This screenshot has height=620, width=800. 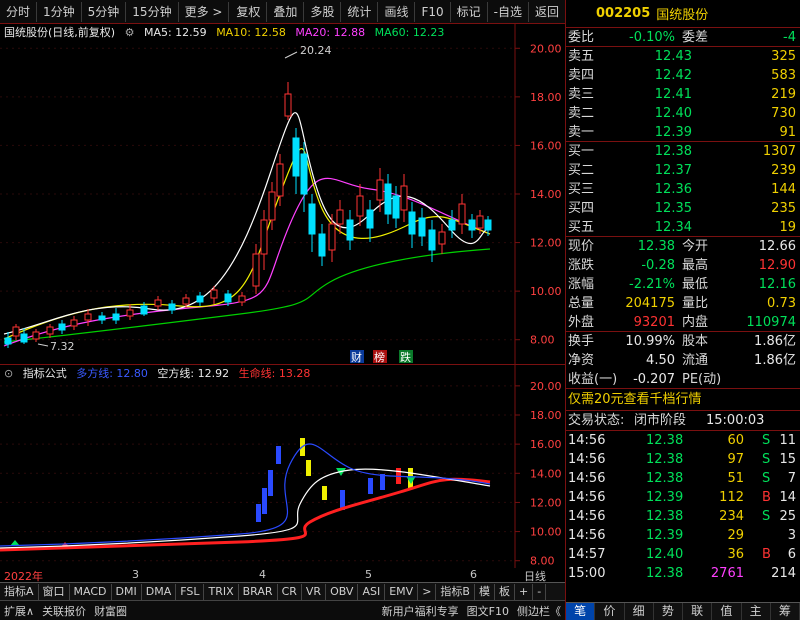 What do you see at coordinates (682, 113) in the screenshot?
I see `order-book-row: 卖二 12.40 730` at bounding box center [682, 113].